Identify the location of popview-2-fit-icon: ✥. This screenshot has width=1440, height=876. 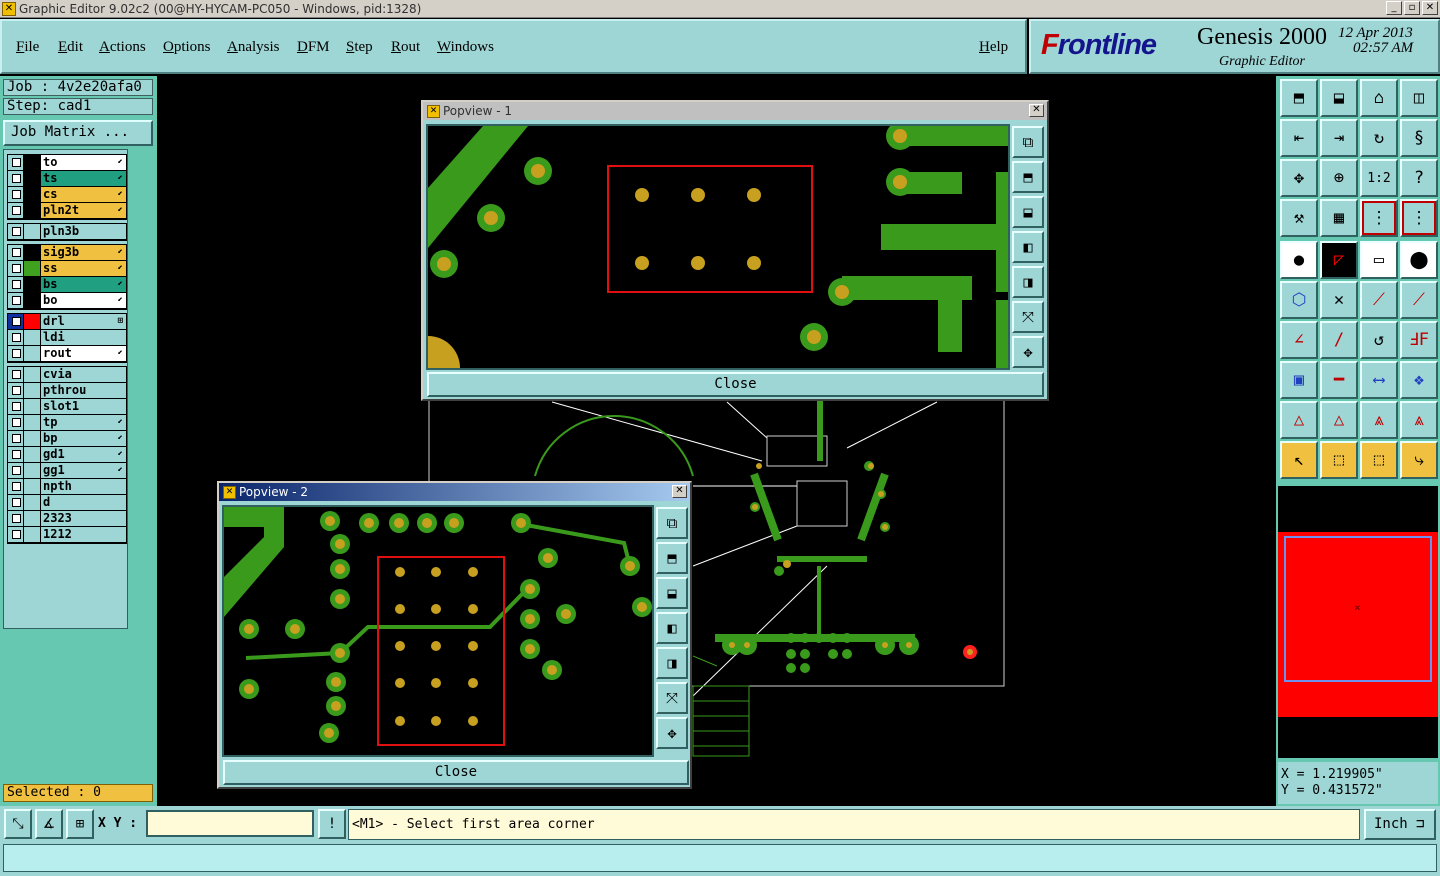
(672, 733).